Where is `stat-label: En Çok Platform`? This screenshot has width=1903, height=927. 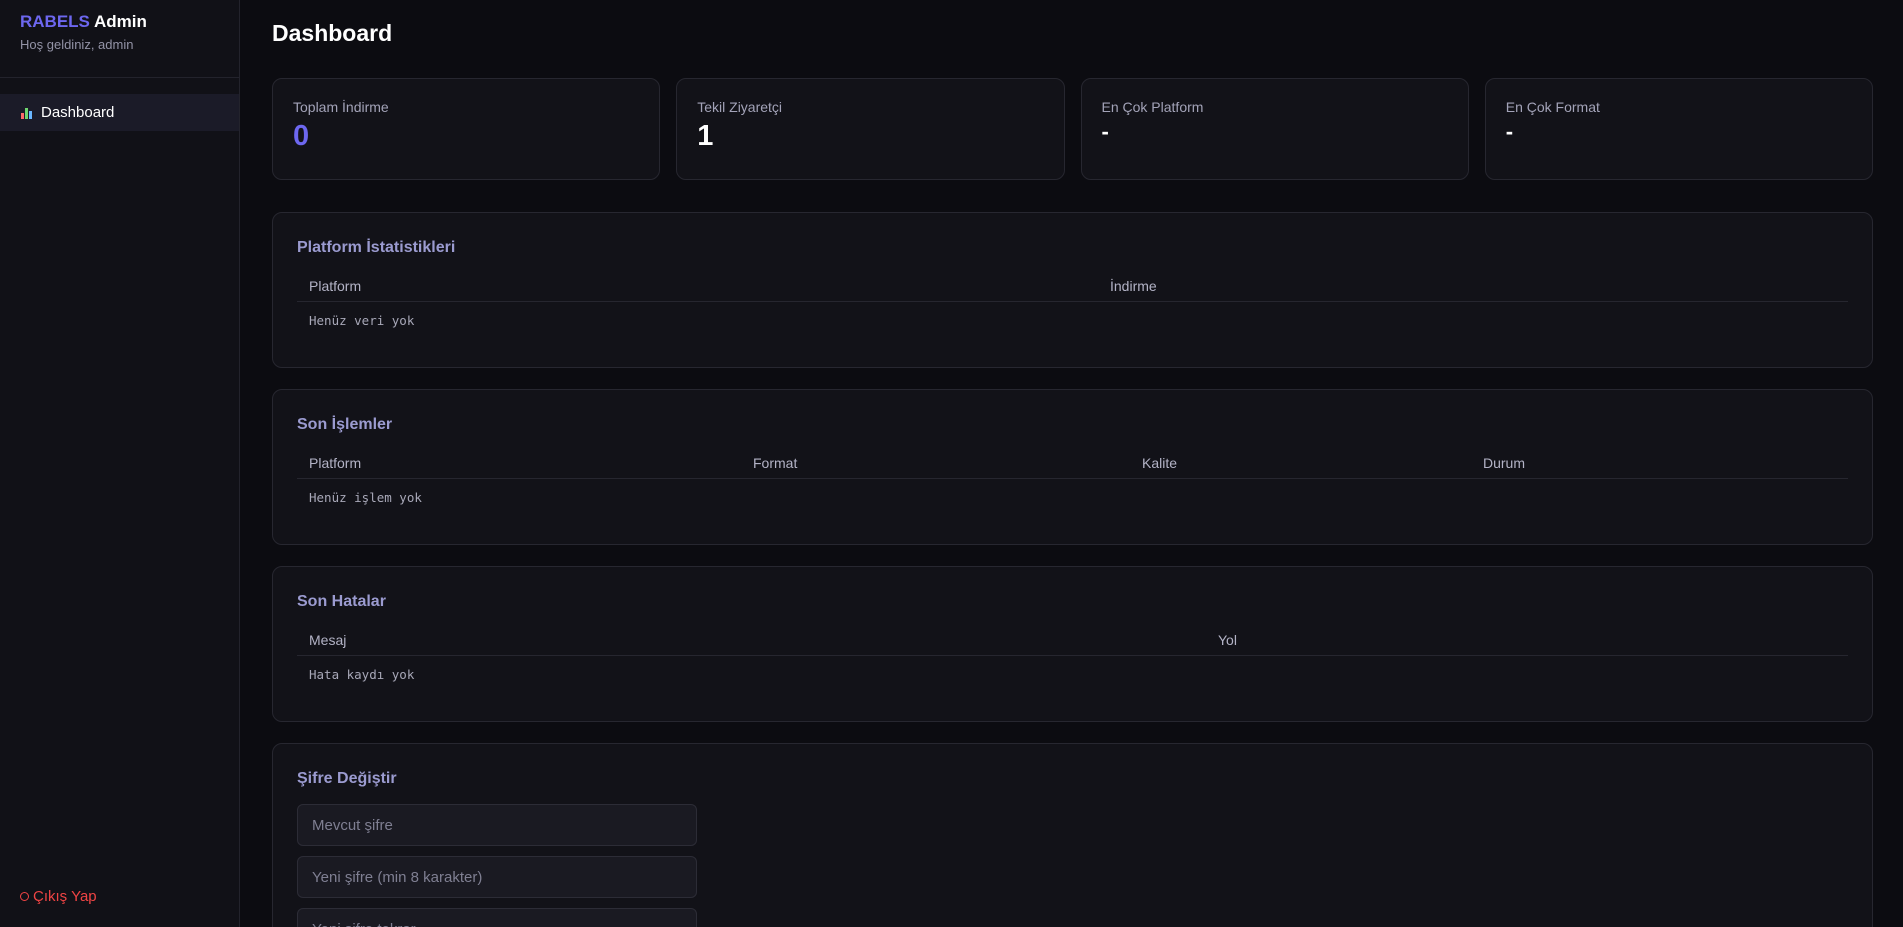
stat-label: En Çok Platform is located at coordinates (1152, 107).